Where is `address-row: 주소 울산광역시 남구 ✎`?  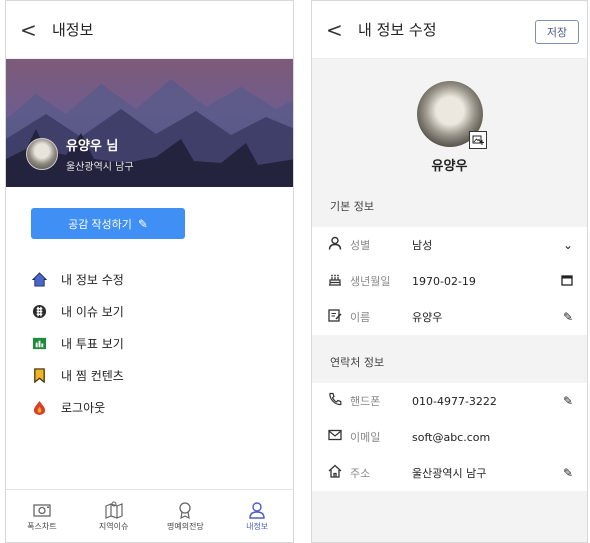 address-row: 주소 울산광역시 남구 ✎ is located at coordinates (449, 473).